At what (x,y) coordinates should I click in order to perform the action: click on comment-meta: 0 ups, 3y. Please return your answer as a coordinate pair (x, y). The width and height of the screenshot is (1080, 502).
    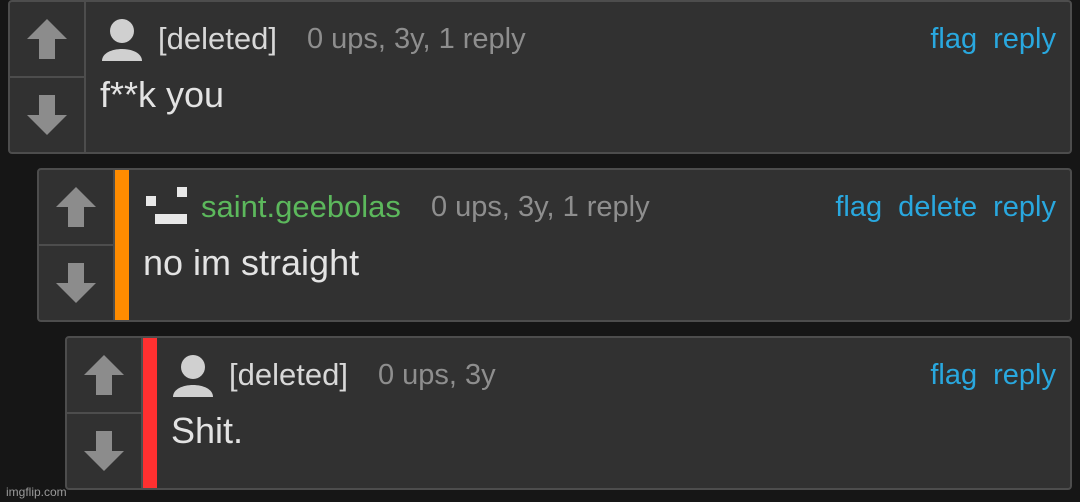
    Looking at the image, I should click on (436, 374).